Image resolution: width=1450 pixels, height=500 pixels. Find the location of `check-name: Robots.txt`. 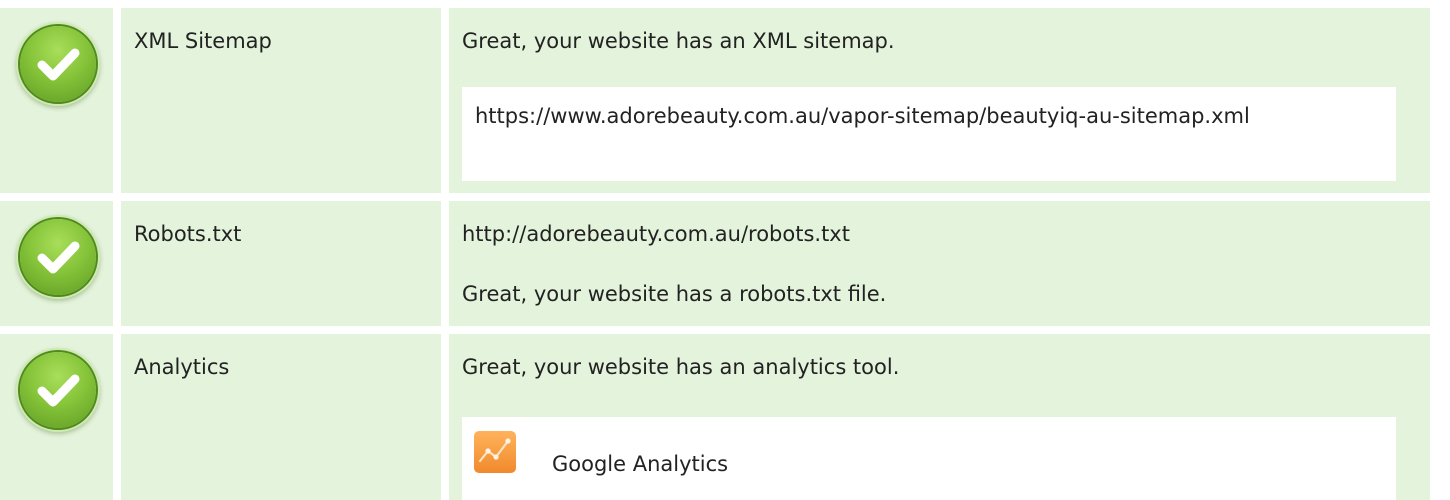

check-name: Robots.txt is located at coordinates (188, 234).